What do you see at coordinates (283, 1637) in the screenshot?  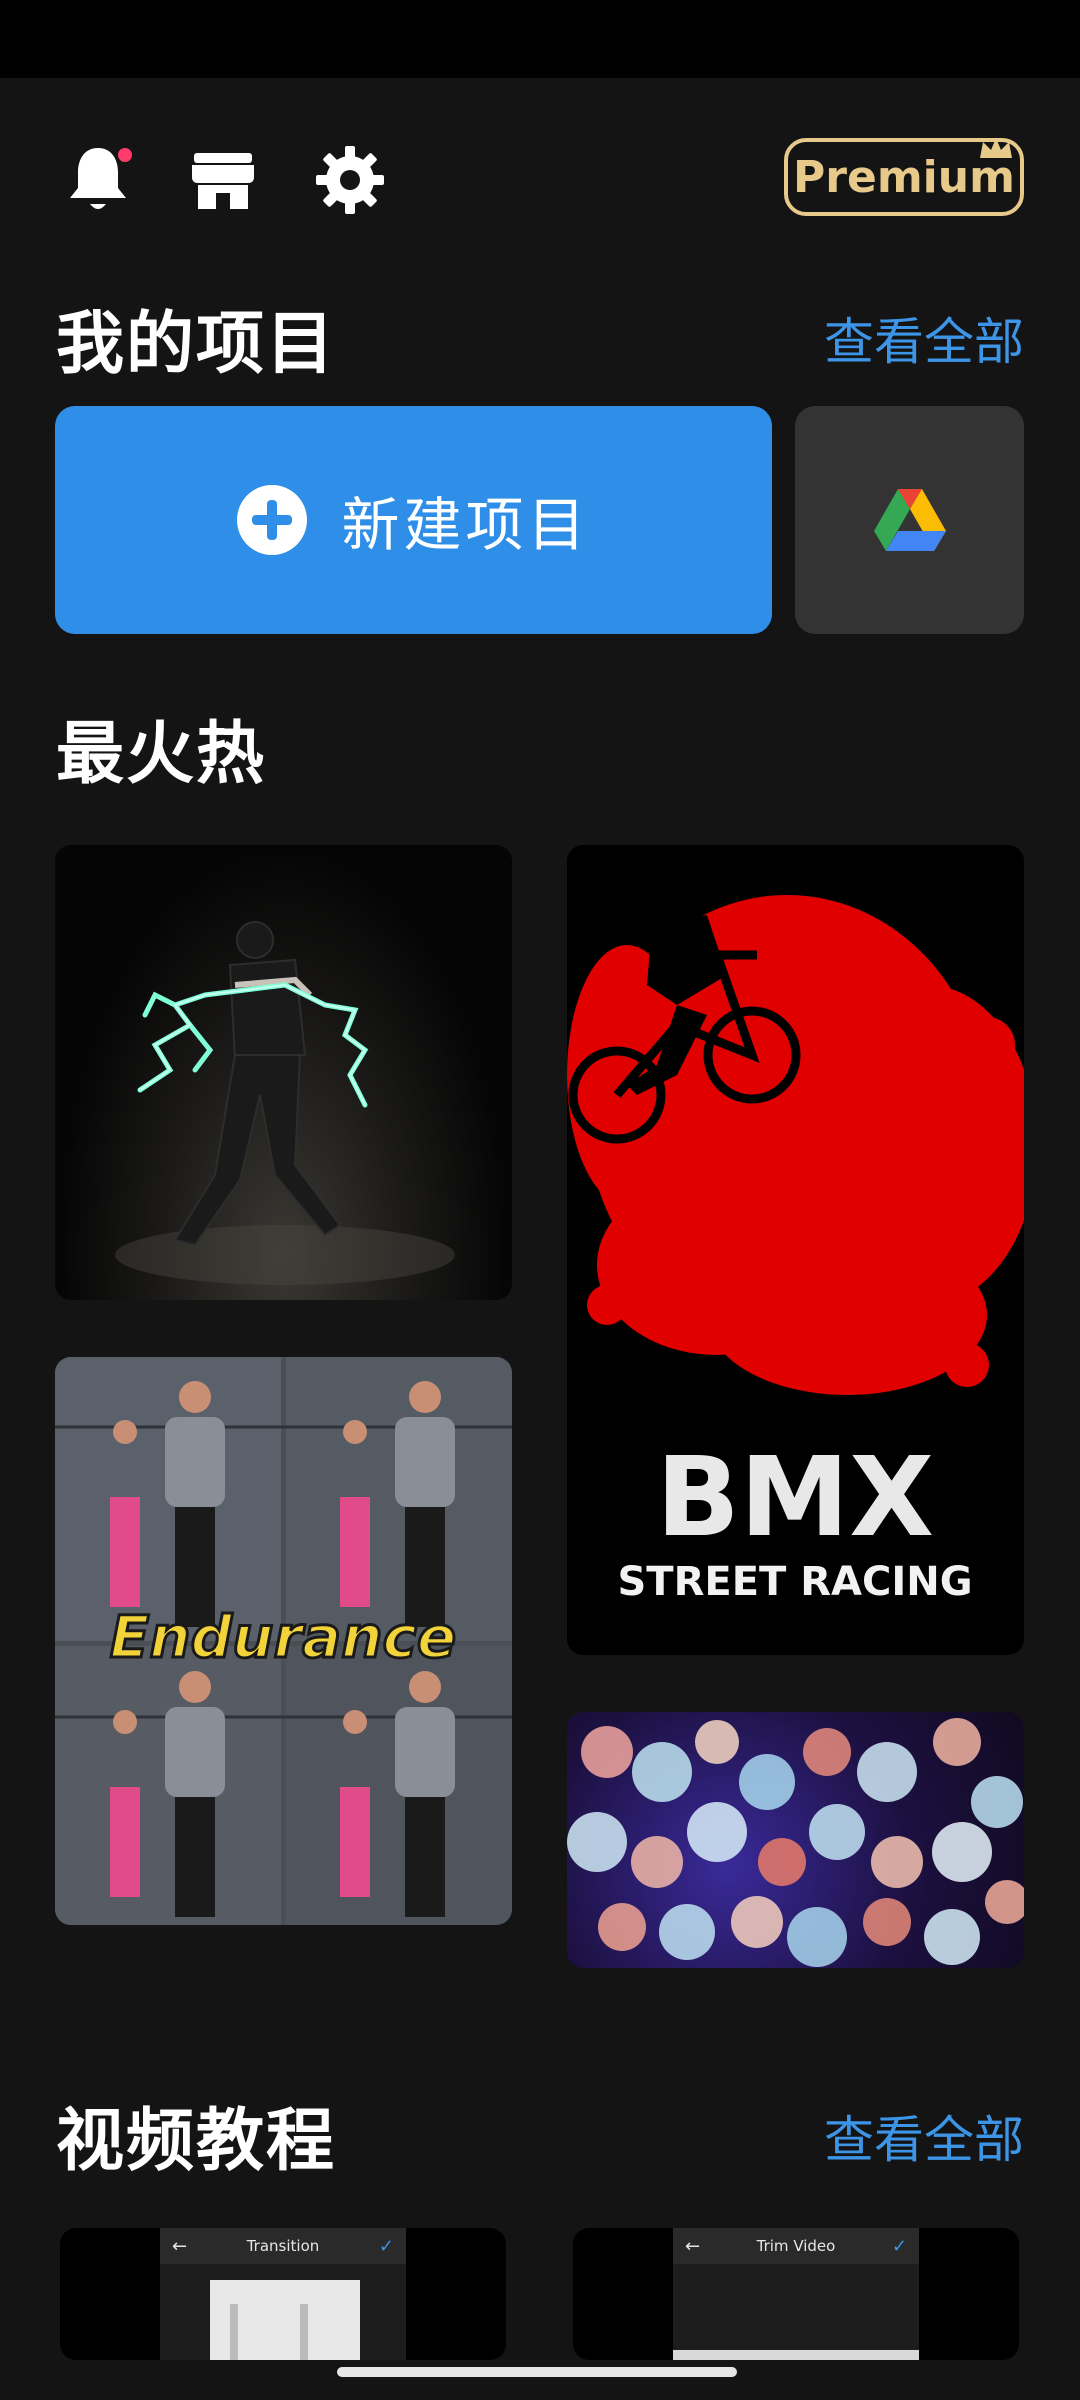 I see `endurance-title: Endurance` at bounding box center [283, 1637].